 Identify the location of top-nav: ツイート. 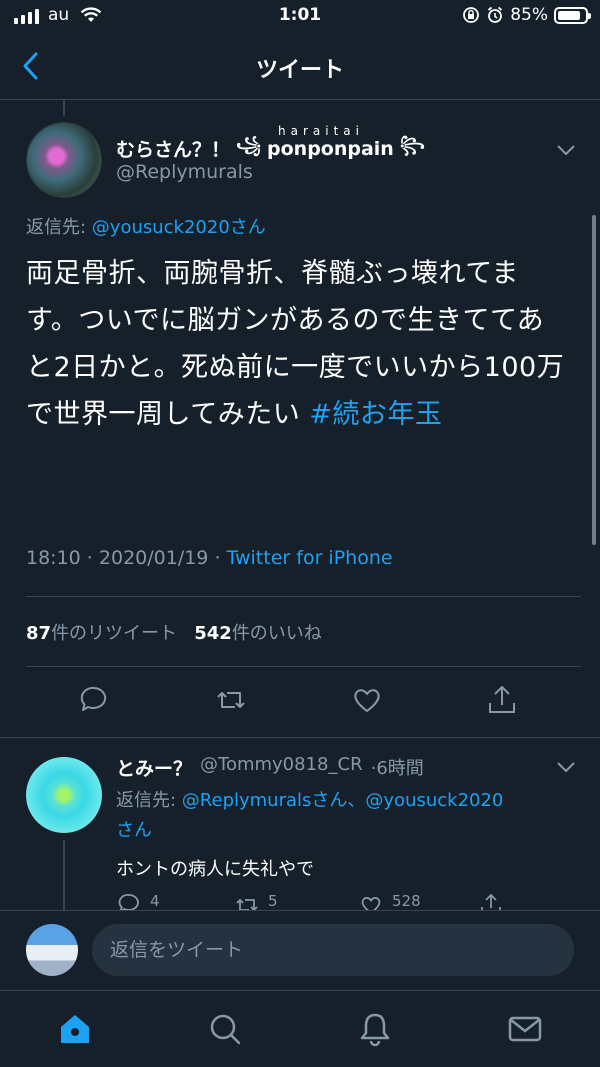
(300, 67).